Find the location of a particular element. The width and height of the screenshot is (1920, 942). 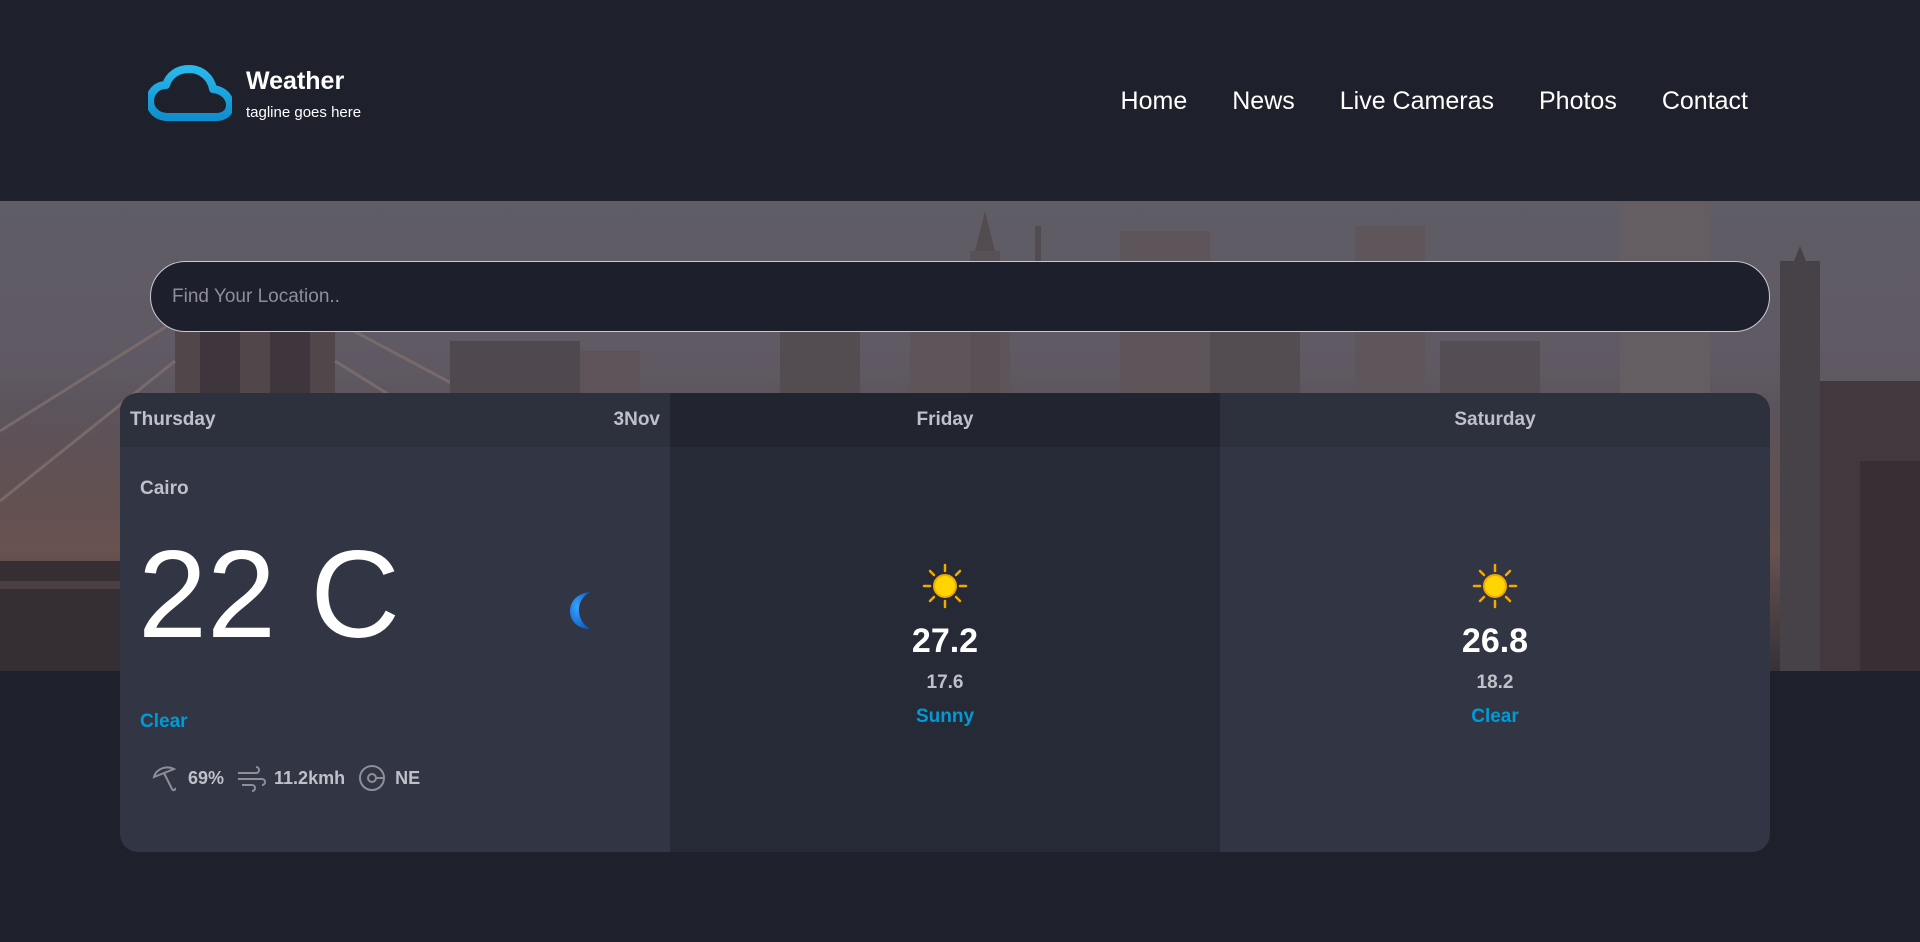

weather-stats: 69% 11.2kmh NE is located at coordinates (291, 778).